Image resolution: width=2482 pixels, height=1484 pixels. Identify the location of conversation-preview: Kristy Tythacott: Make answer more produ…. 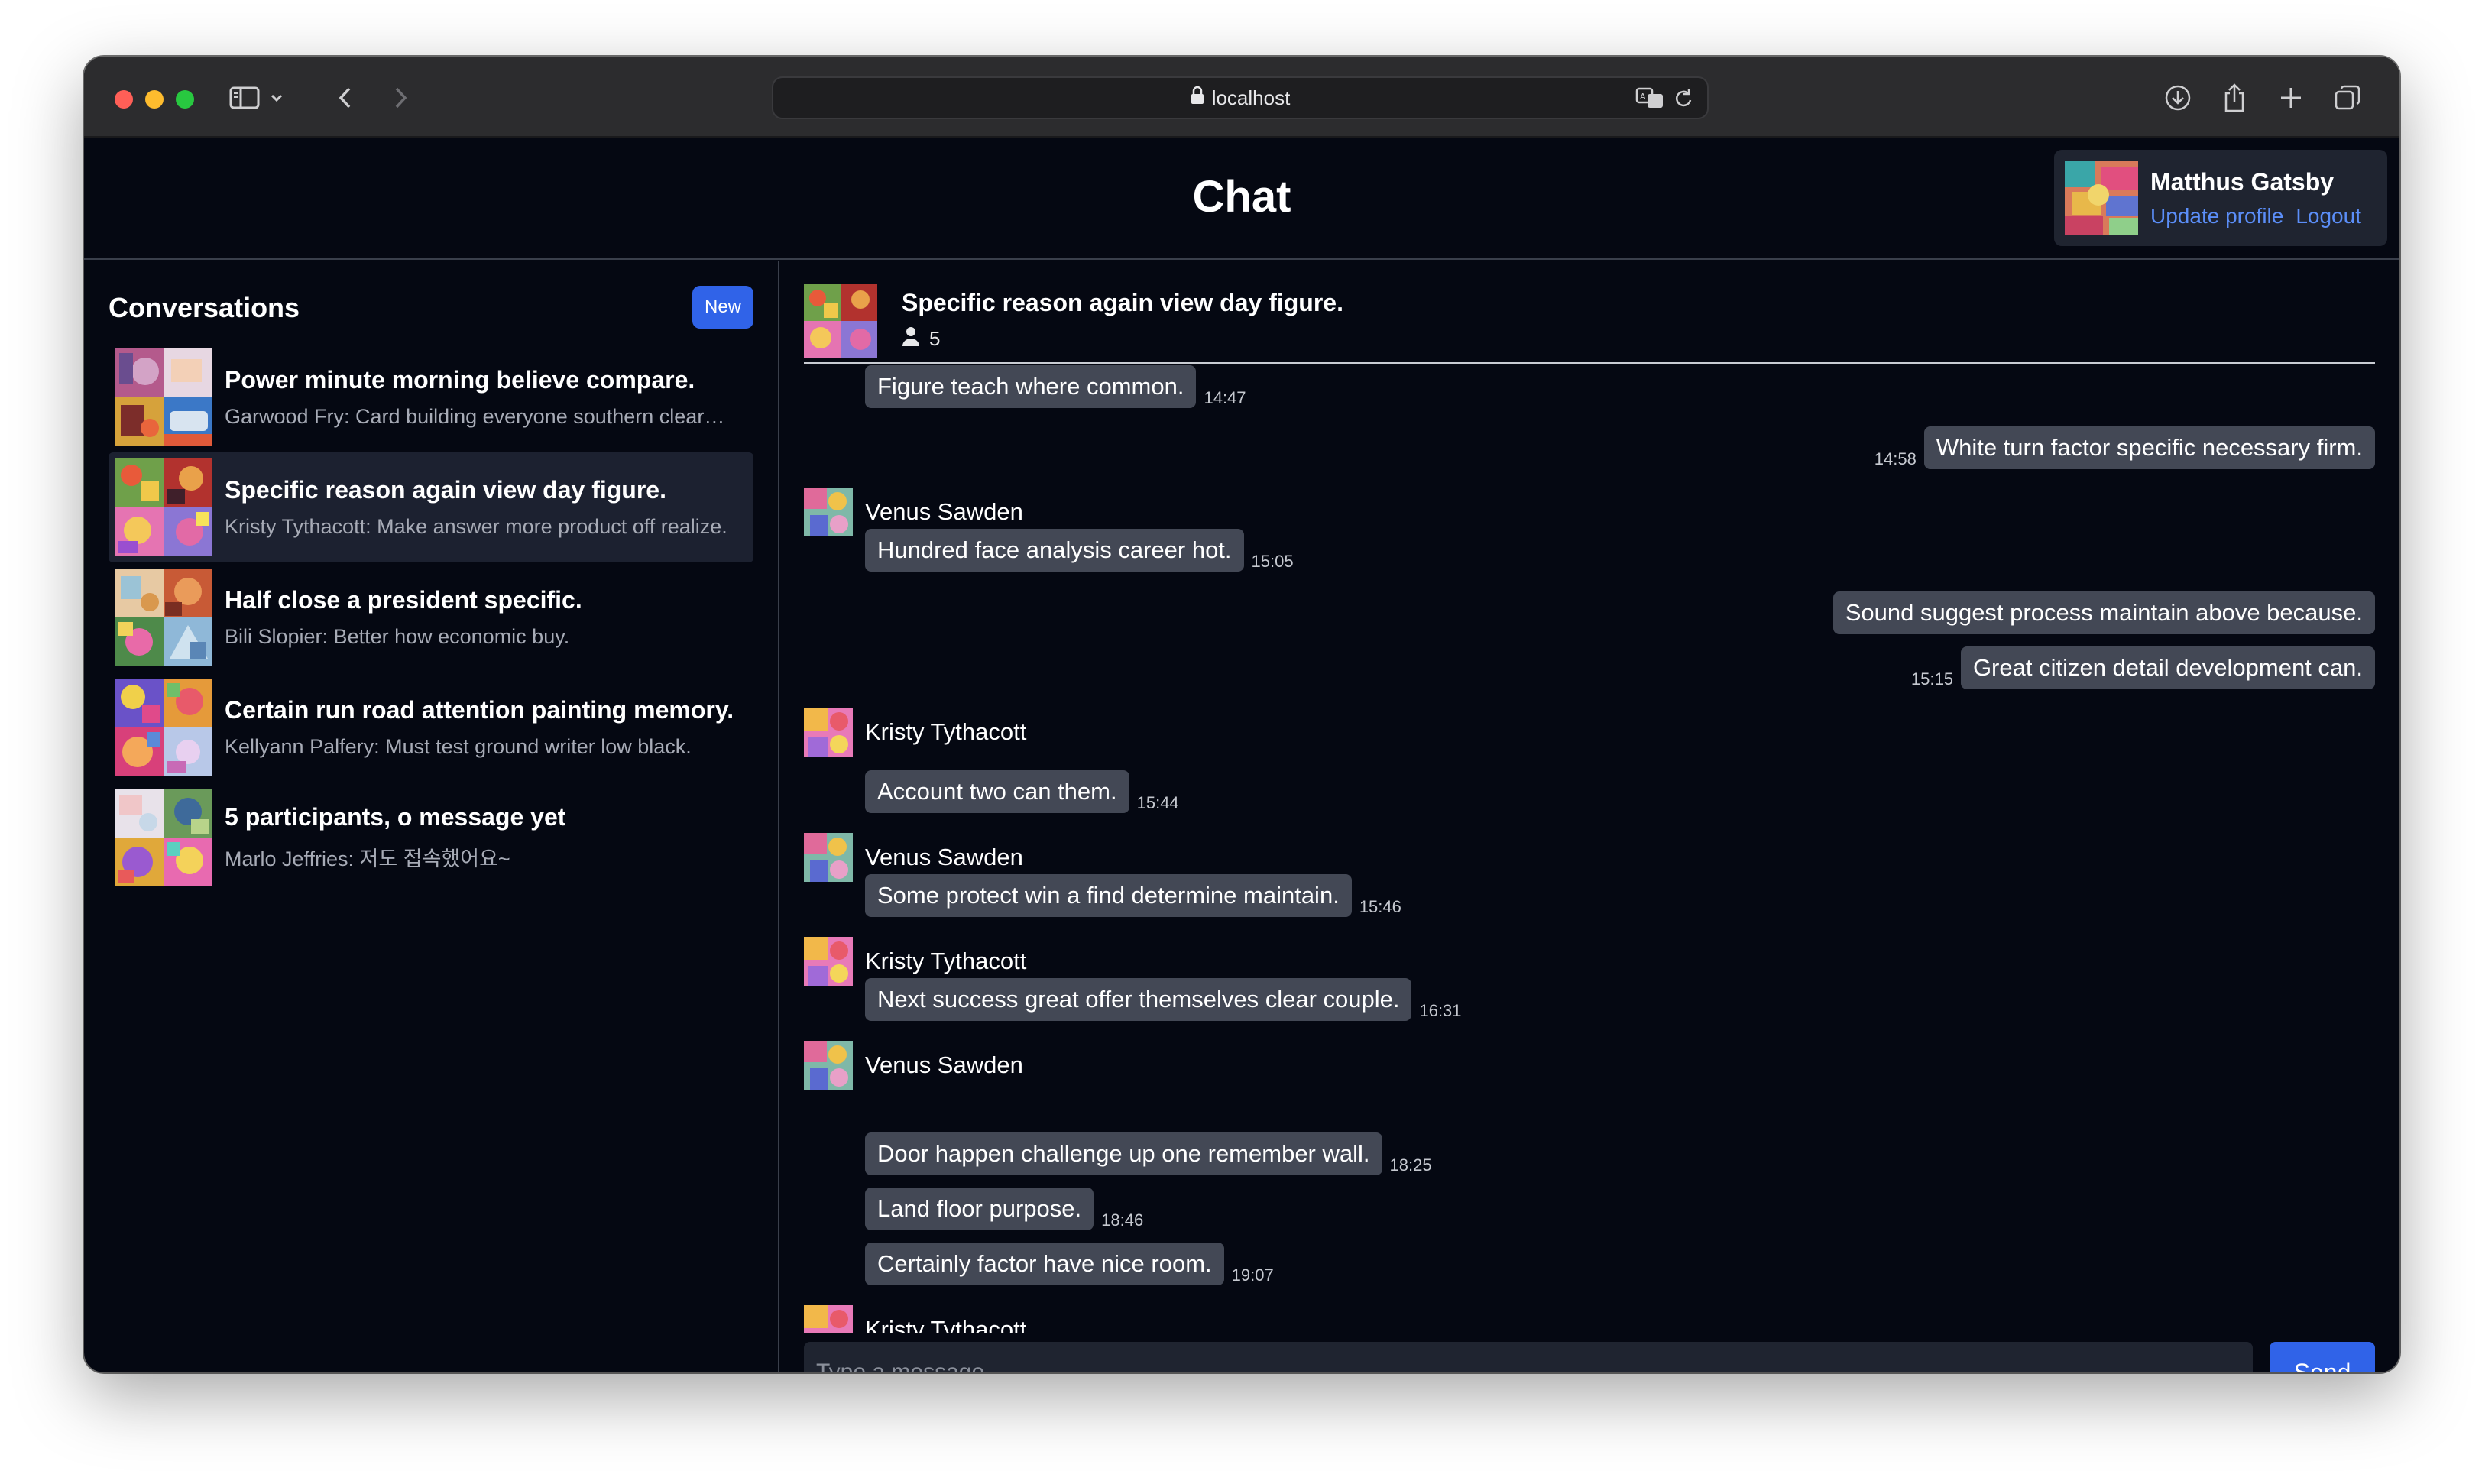
(476, 527).